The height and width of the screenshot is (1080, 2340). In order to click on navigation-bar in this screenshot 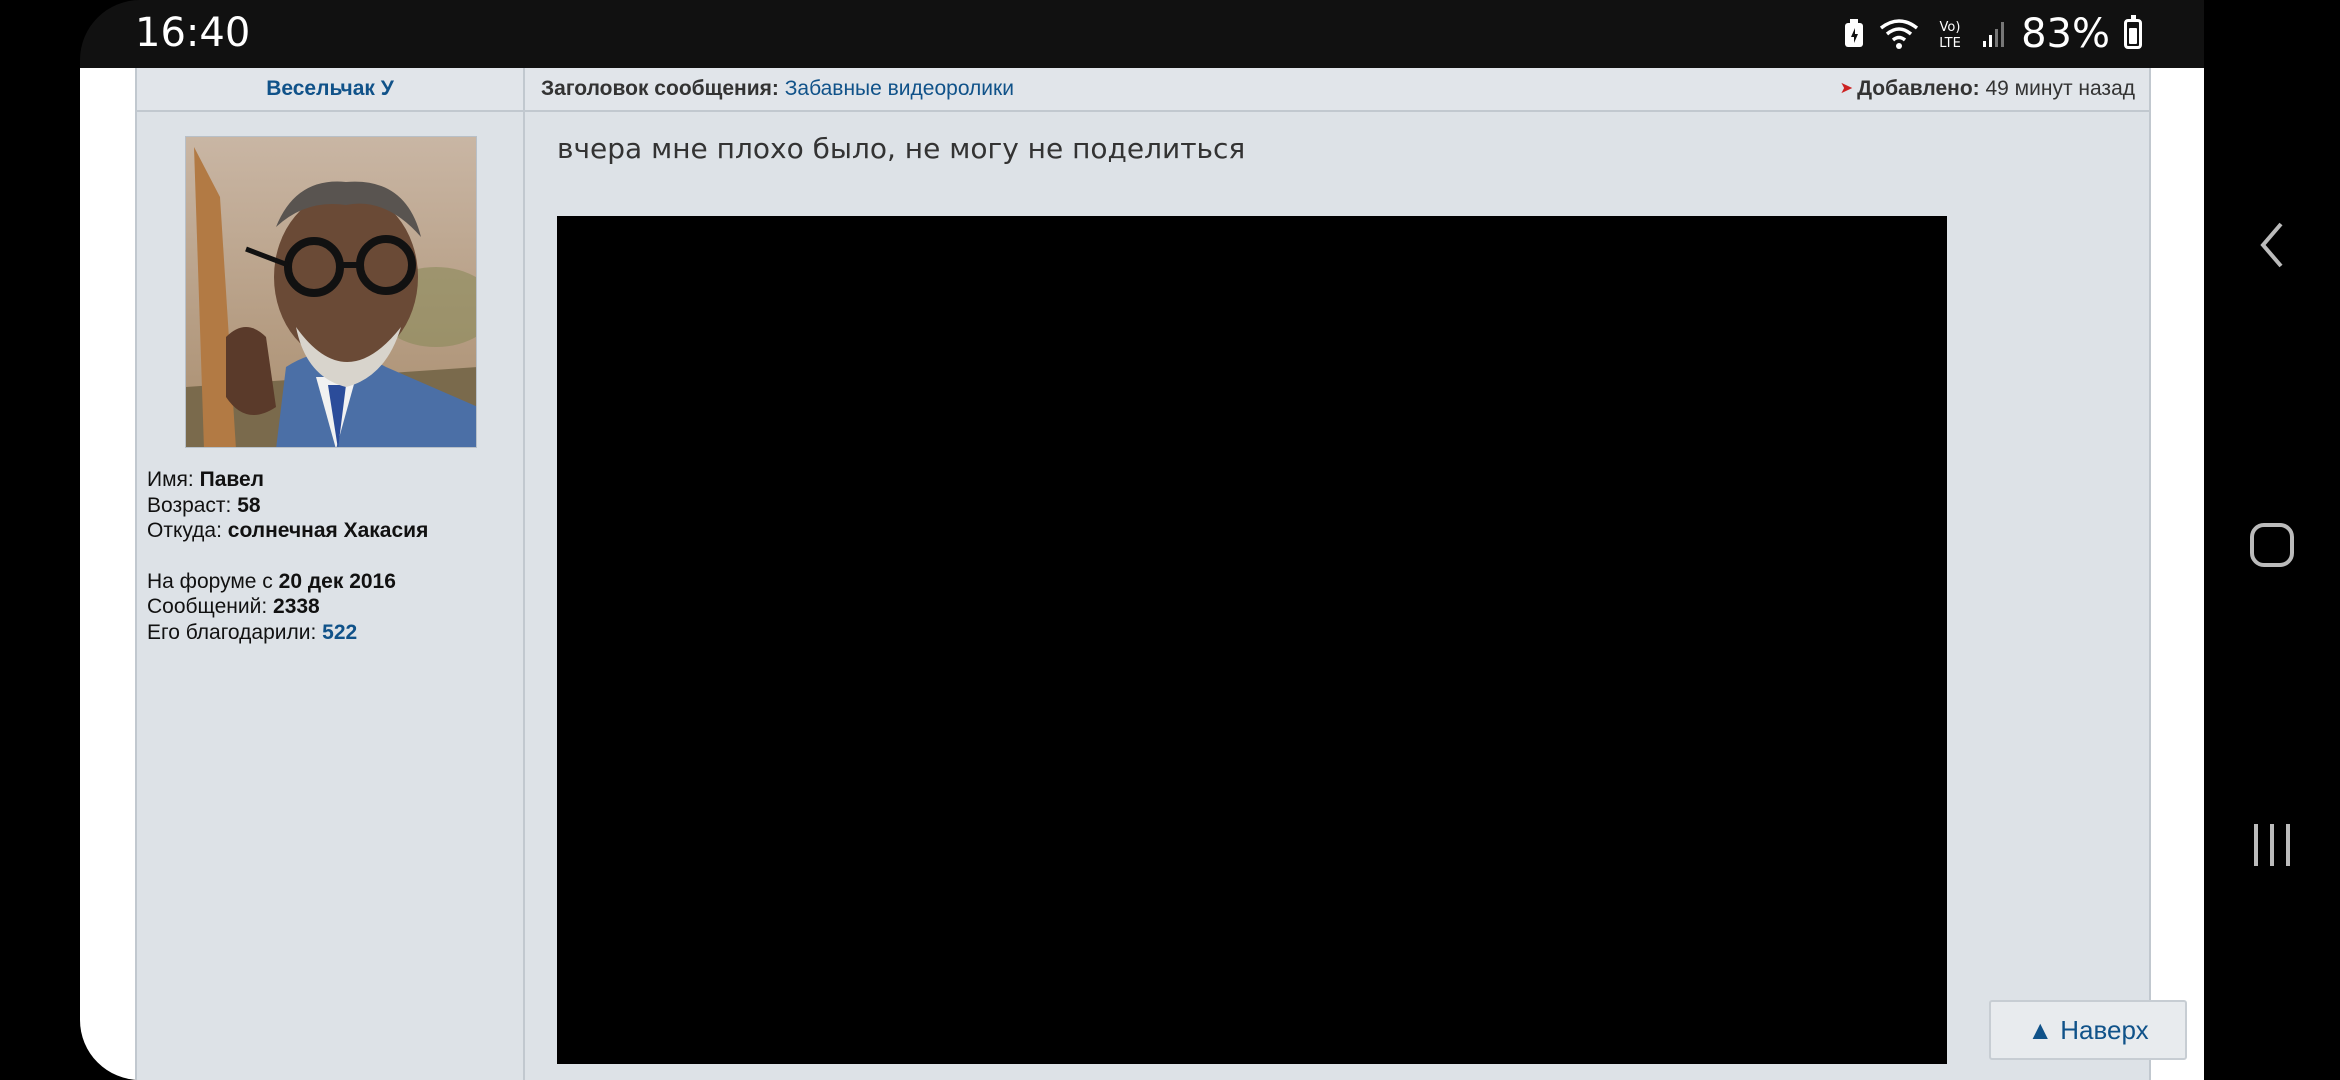, I will do `click(2272, 540)`.